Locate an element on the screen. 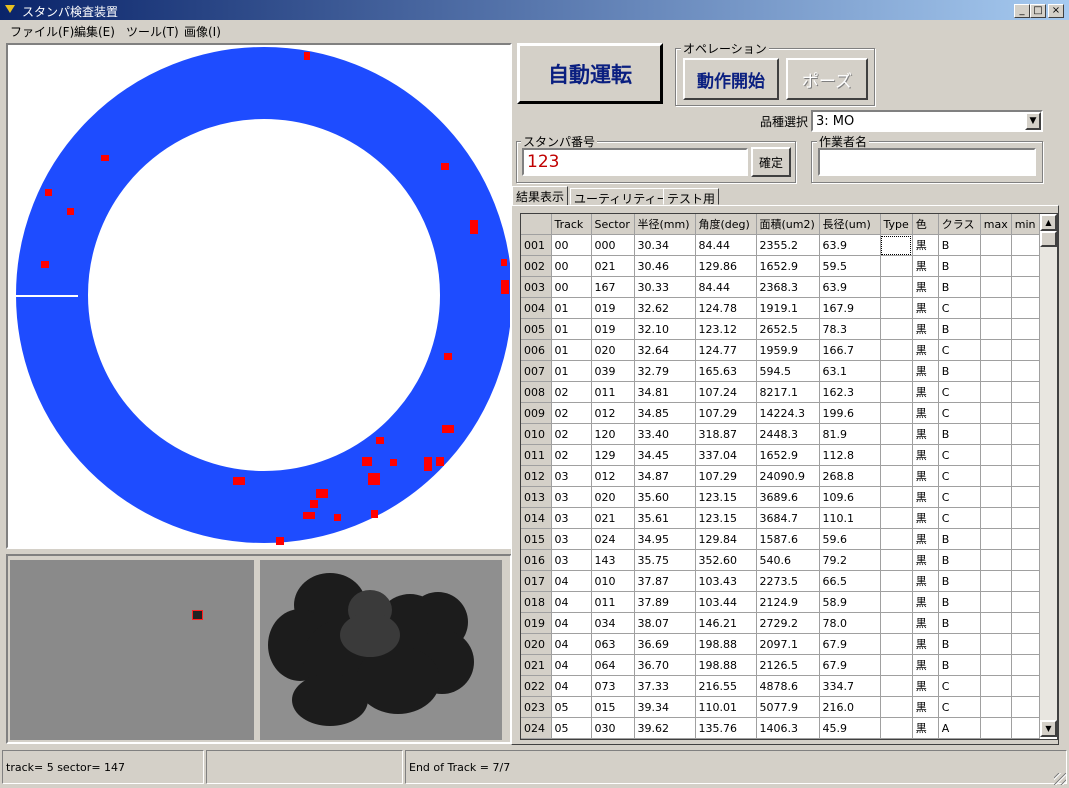 The image size is (1069, 788). scroll-up-icon: ▲ is located at coordinates (1048, 222).